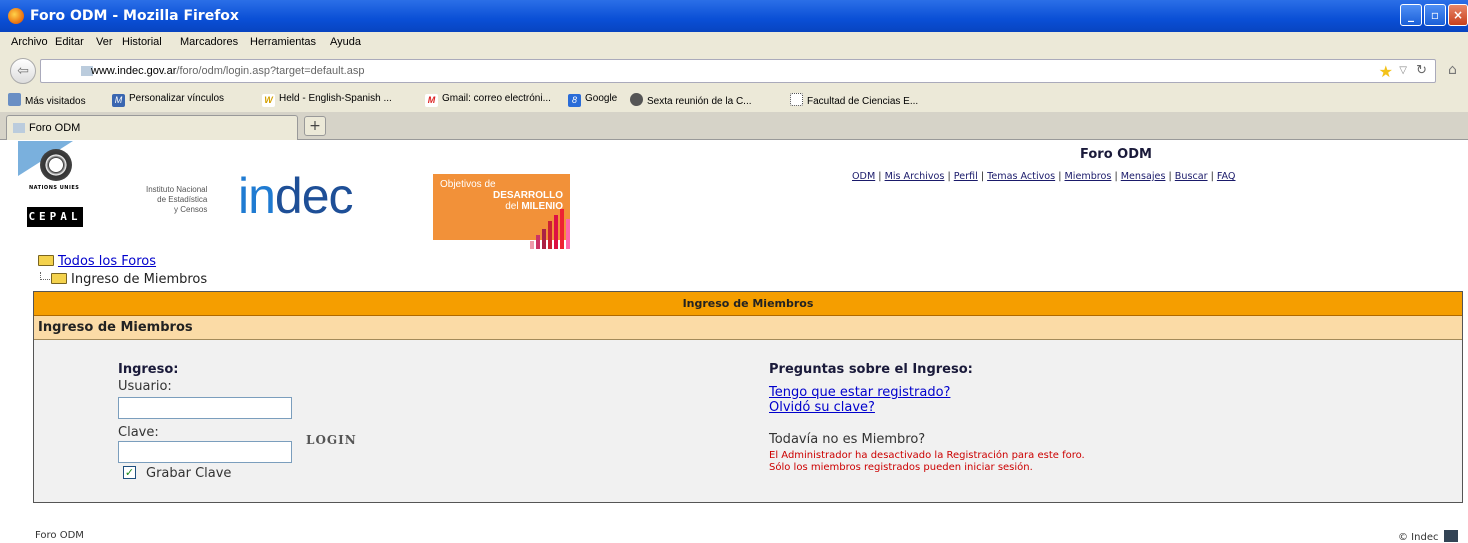  Describe the element at coordinates (129, 472) in the screenshot. I see `remember-password-checkbox: ✓` at that location.